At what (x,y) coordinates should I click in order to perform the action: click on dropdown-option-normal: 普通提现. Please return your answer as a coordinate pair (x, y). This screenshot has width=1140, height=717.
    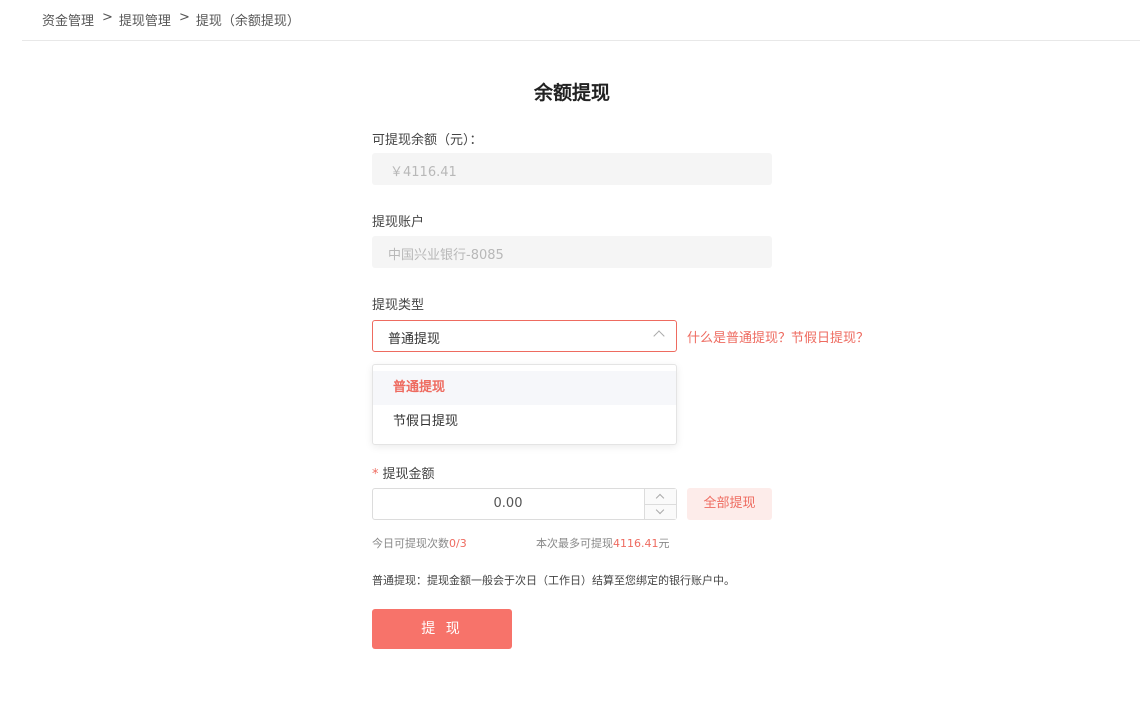
    Looking at the image, I should click on (524, 388).